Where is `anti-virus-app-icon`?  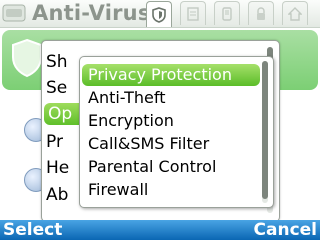 anti-virus-app-icon is located at coordinates (14, 13).